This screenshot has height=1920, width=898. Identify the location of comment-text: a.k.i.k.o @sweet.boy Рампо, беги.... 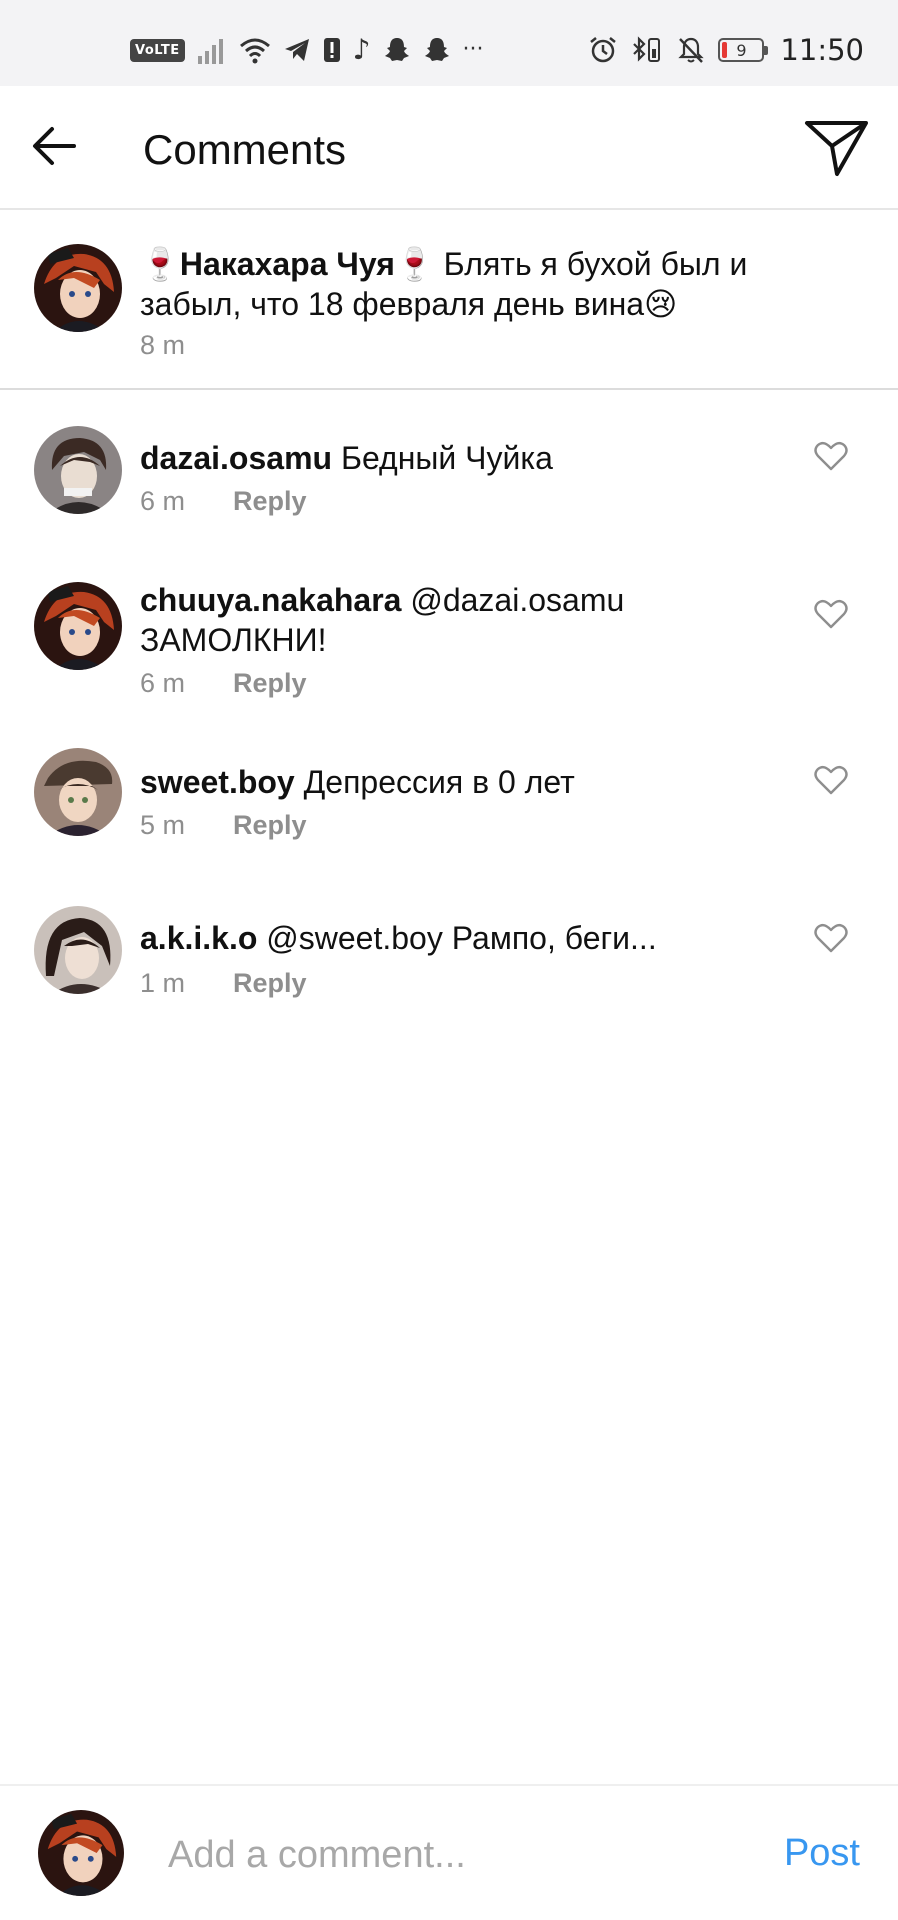
(460, 938).